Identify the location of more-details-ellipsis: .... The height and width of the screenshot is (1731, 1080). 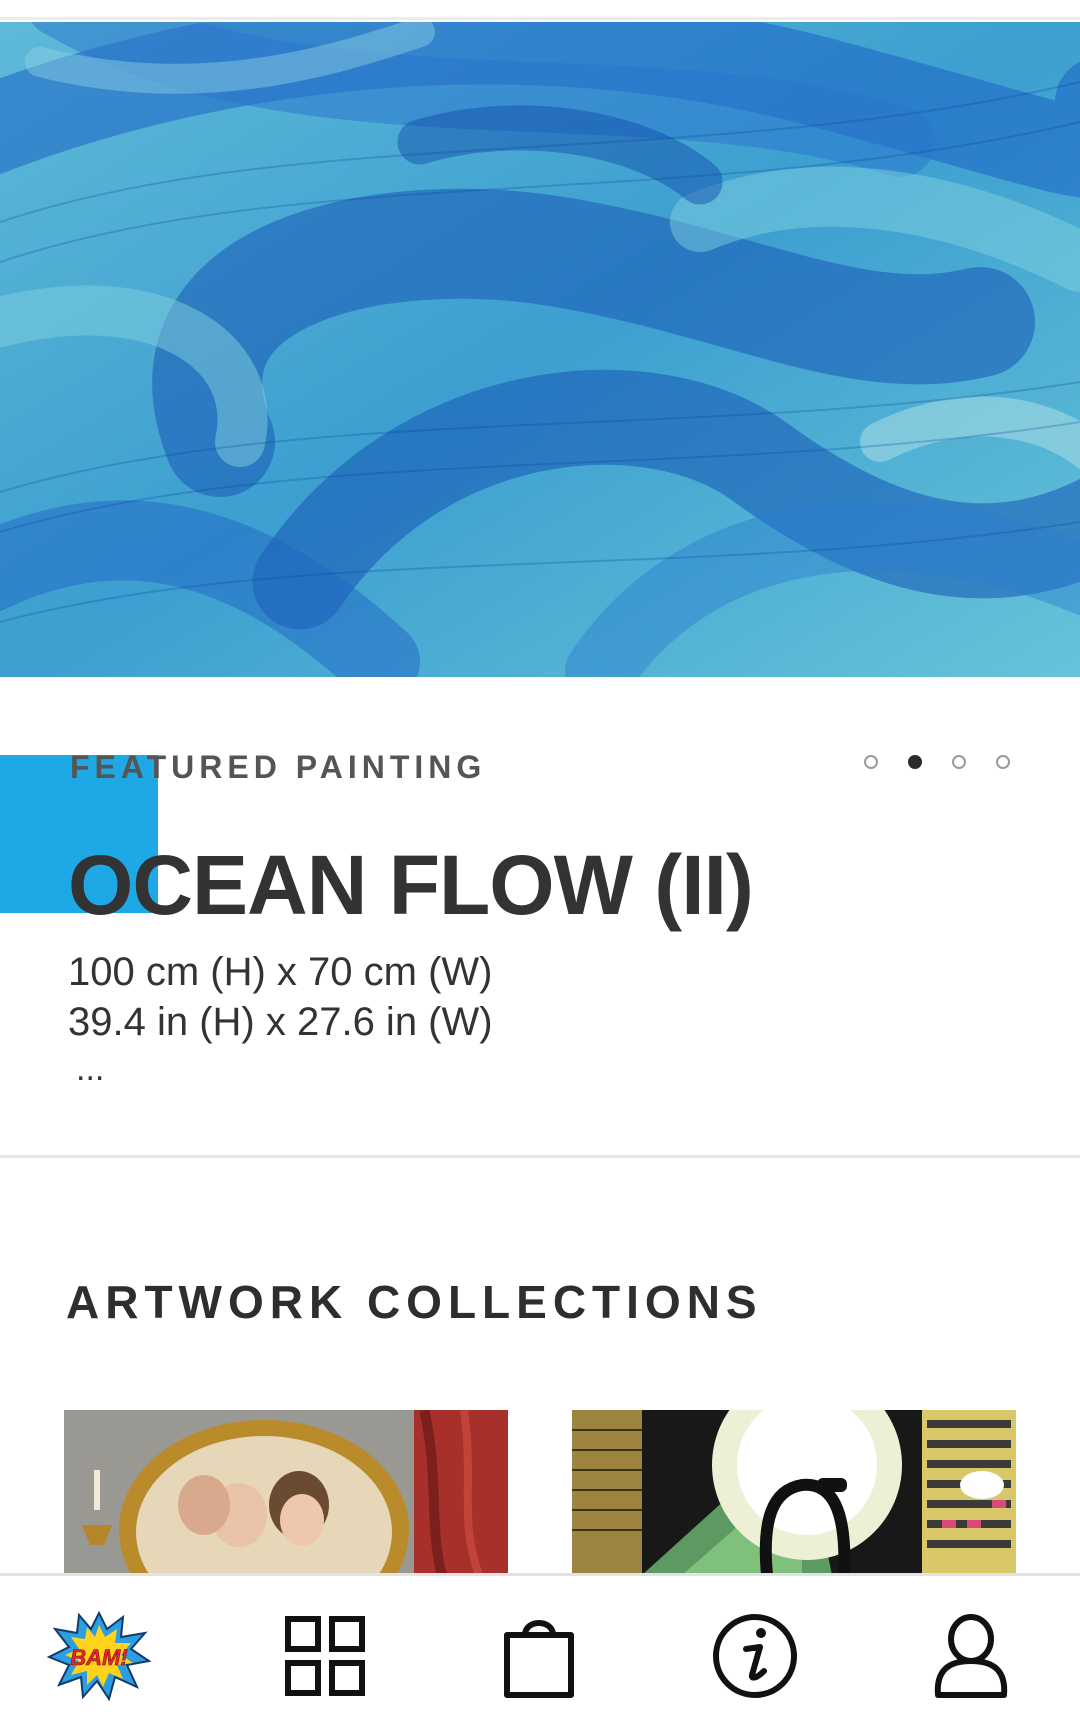
(90, 1069).